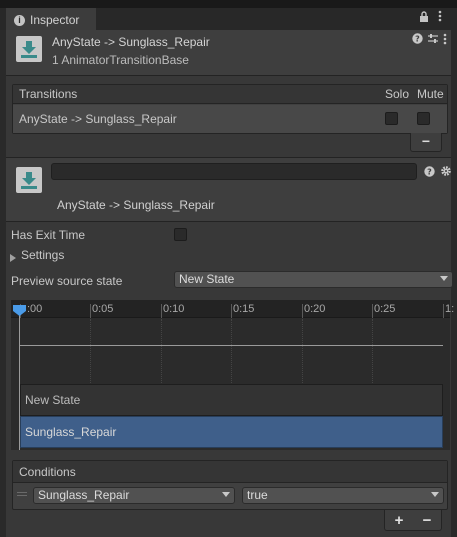 The image size is (457, 537). Describe the element at coordinates (430, 94) in the screenshot. I see `mute-column-label: Mute` at that location.